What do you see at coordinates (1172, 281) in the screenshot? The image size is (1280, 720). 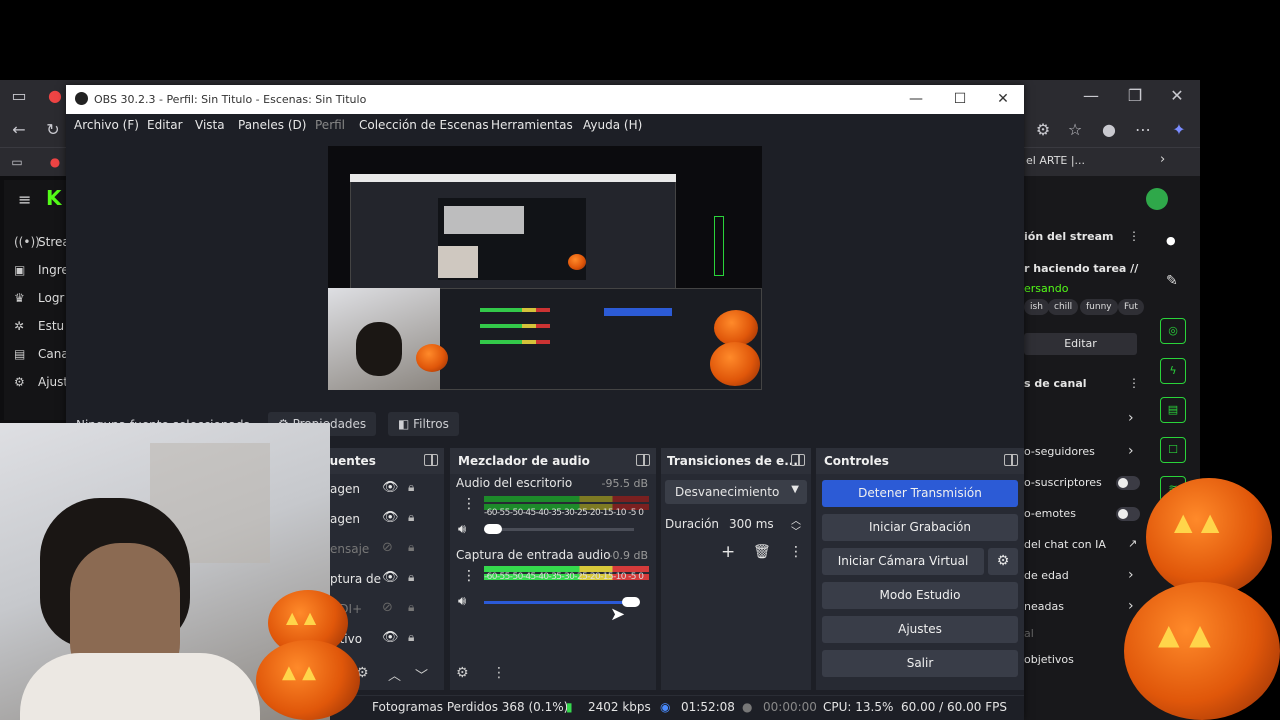 I see `pencil-icon: ✎` at bounding box center [1172, 281].